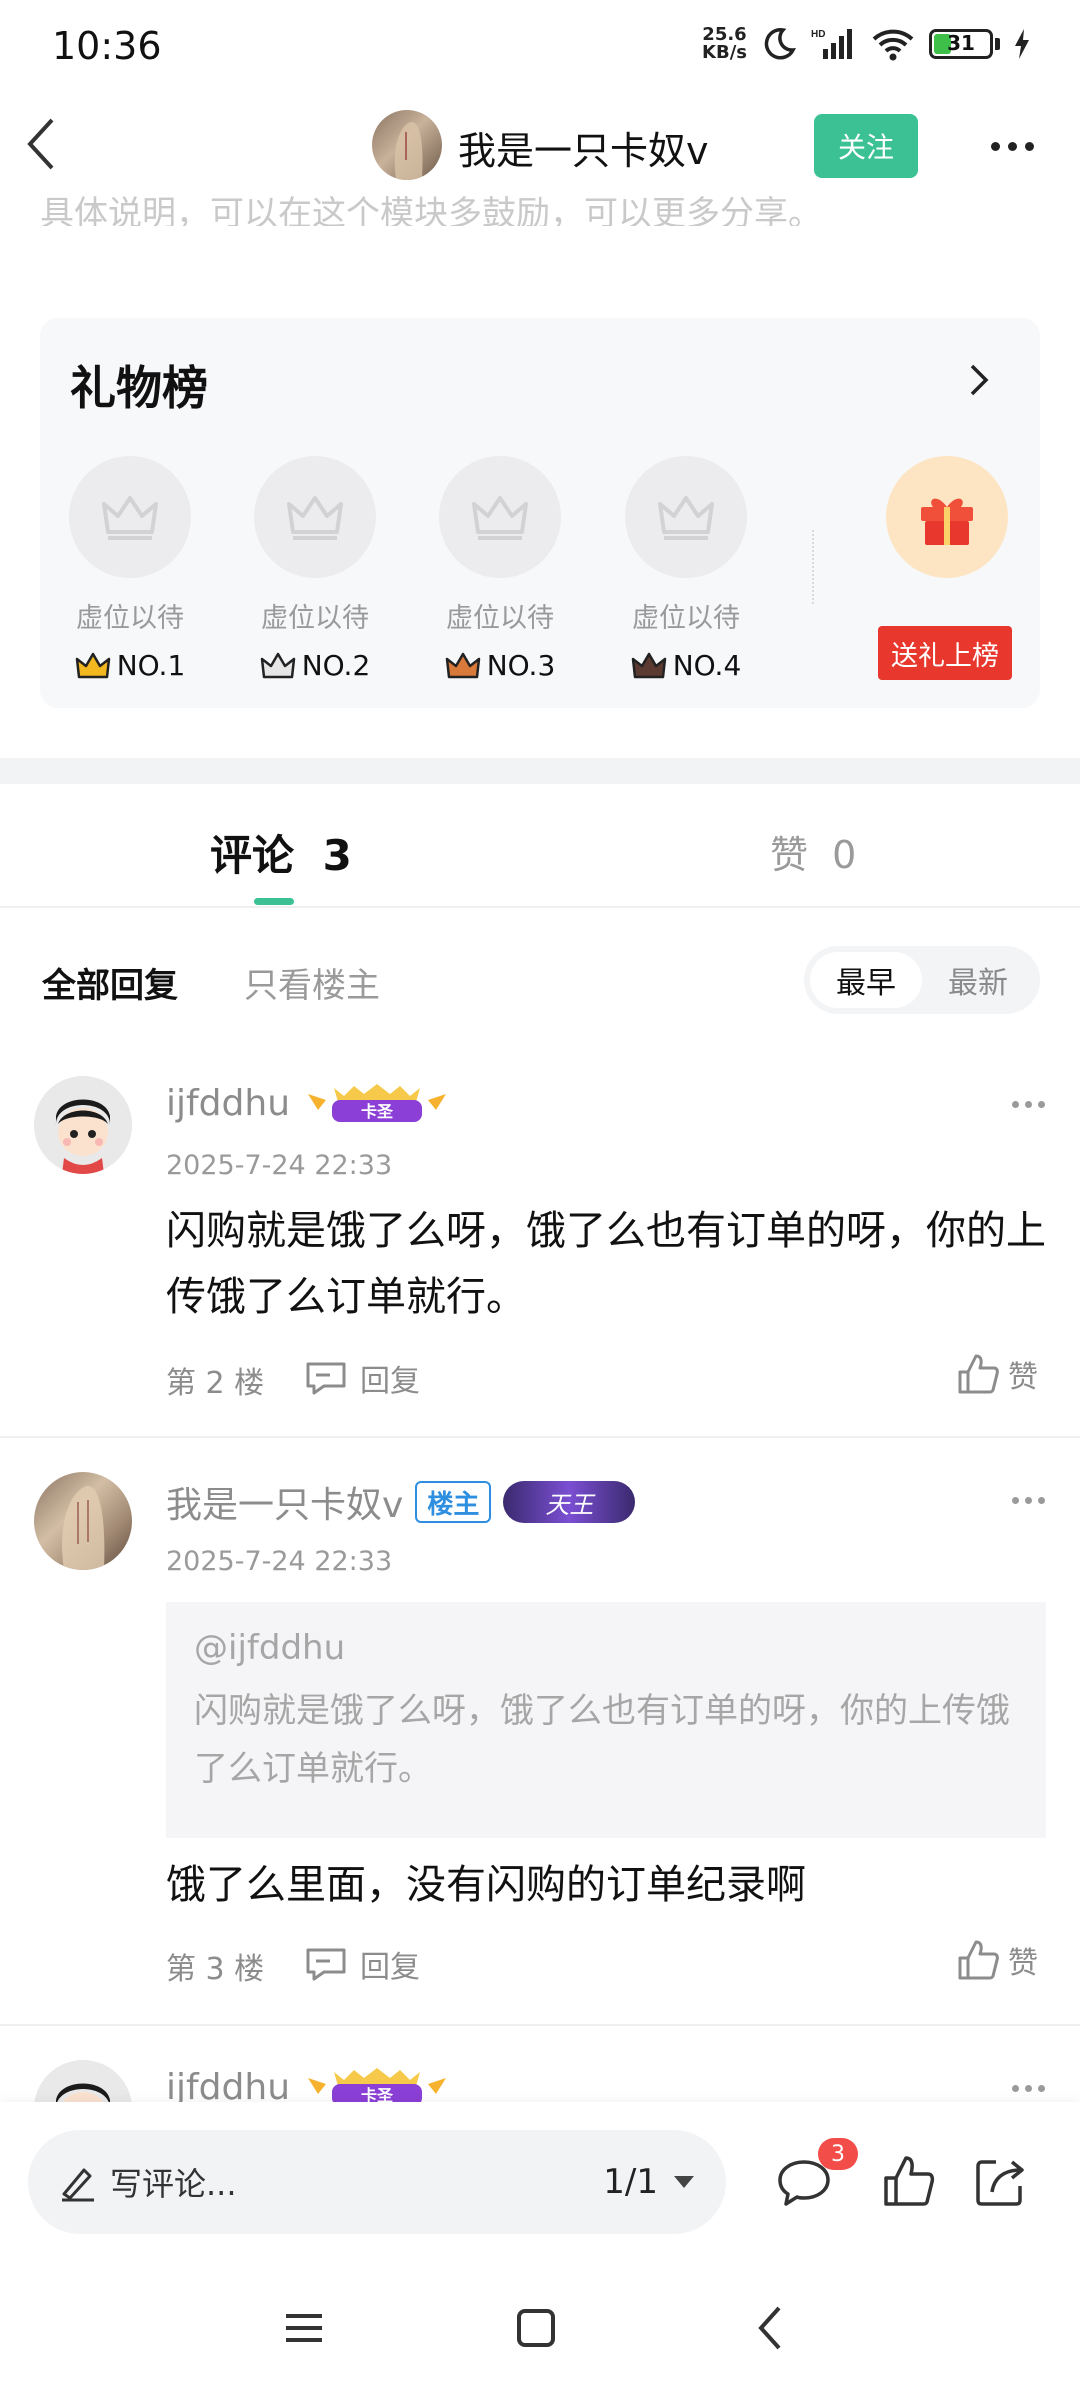  I want to click on gift-board-open-button, so click(979, 380).